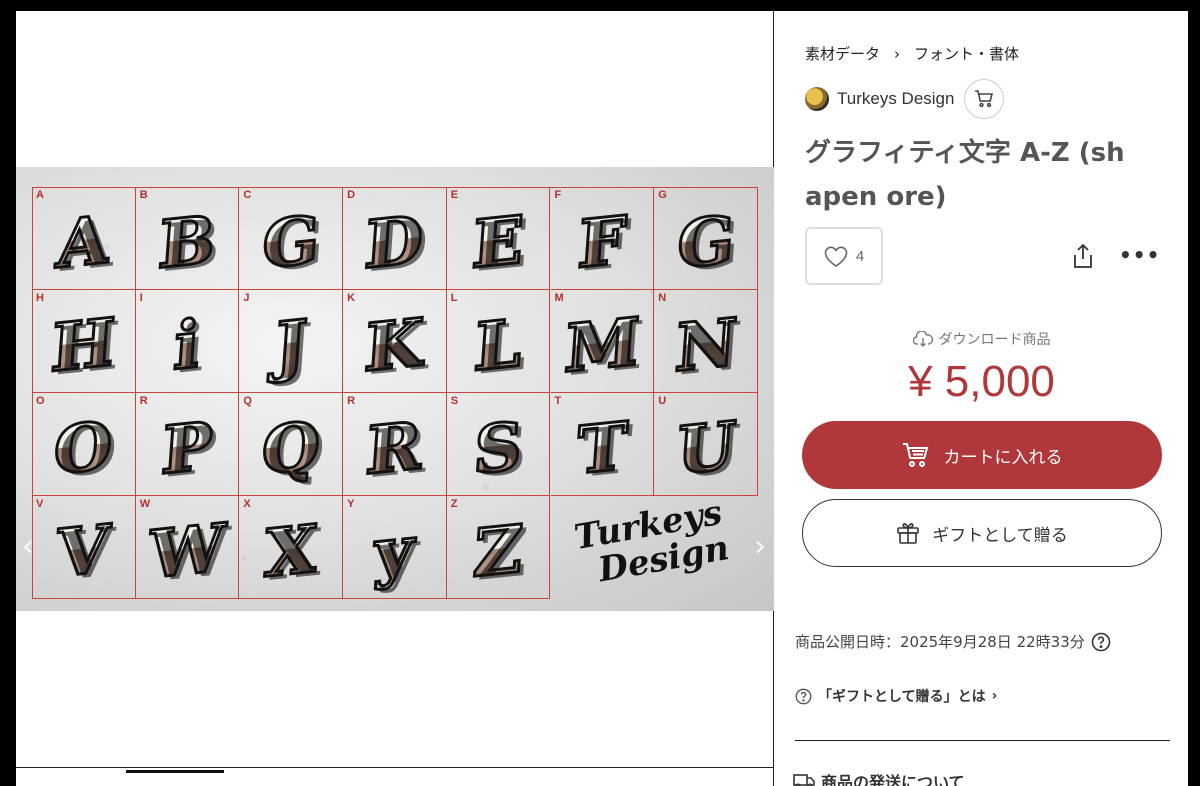  I want to click on product-title: グラフィティ文字 A-Z (sh apen ore), so click(985, 175).